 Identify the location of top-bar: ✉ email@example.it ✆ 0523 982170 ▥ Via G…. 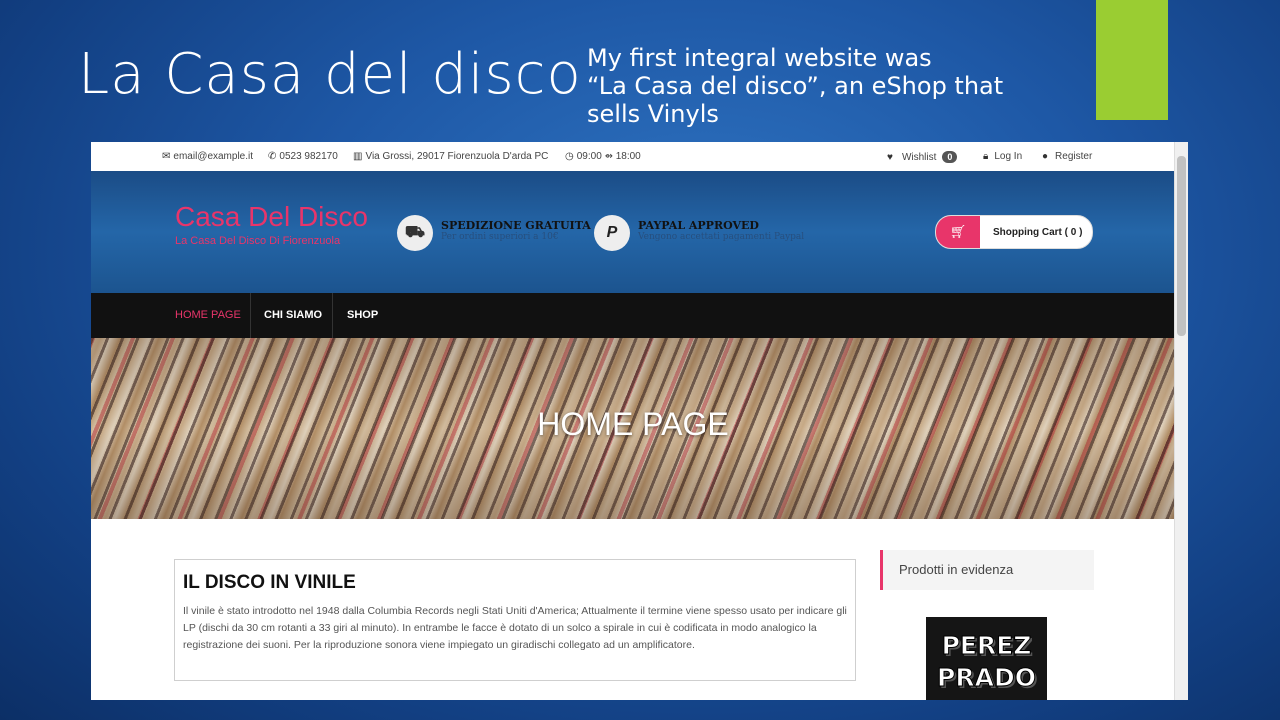
(633, 157).